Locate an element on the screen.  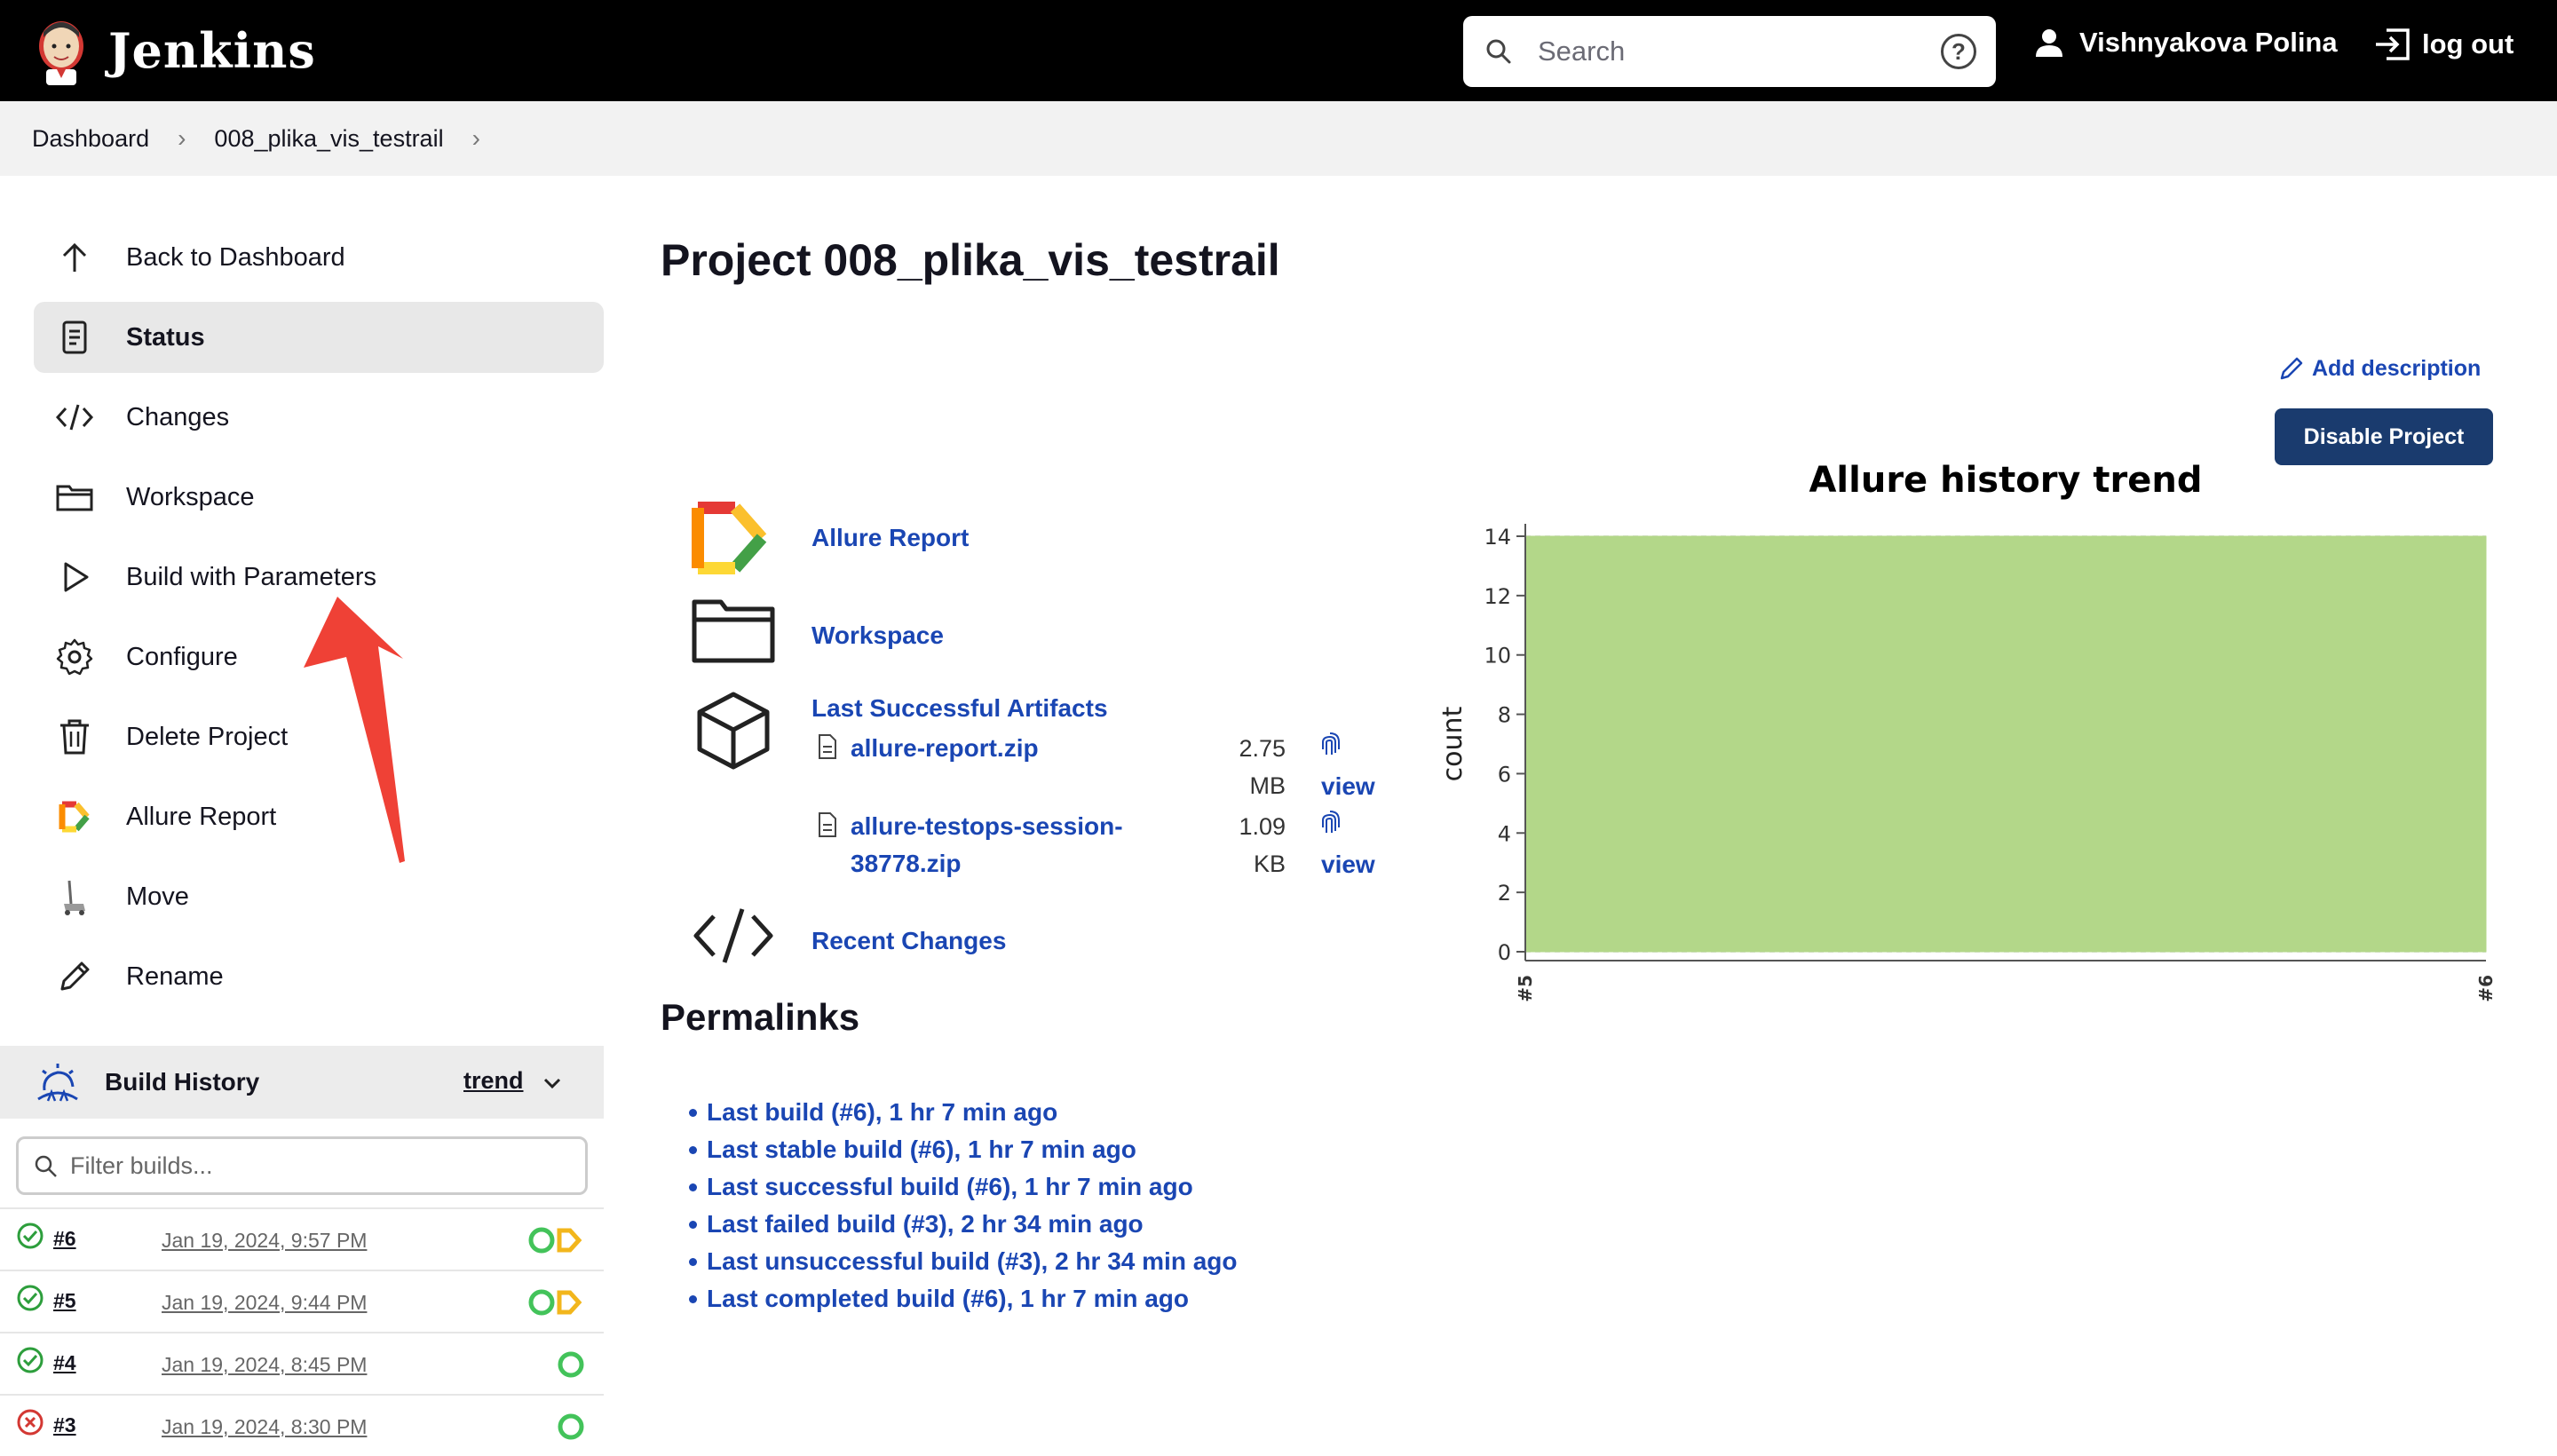
build-history-header: Build History trend is located at coordinates (302, 1082).